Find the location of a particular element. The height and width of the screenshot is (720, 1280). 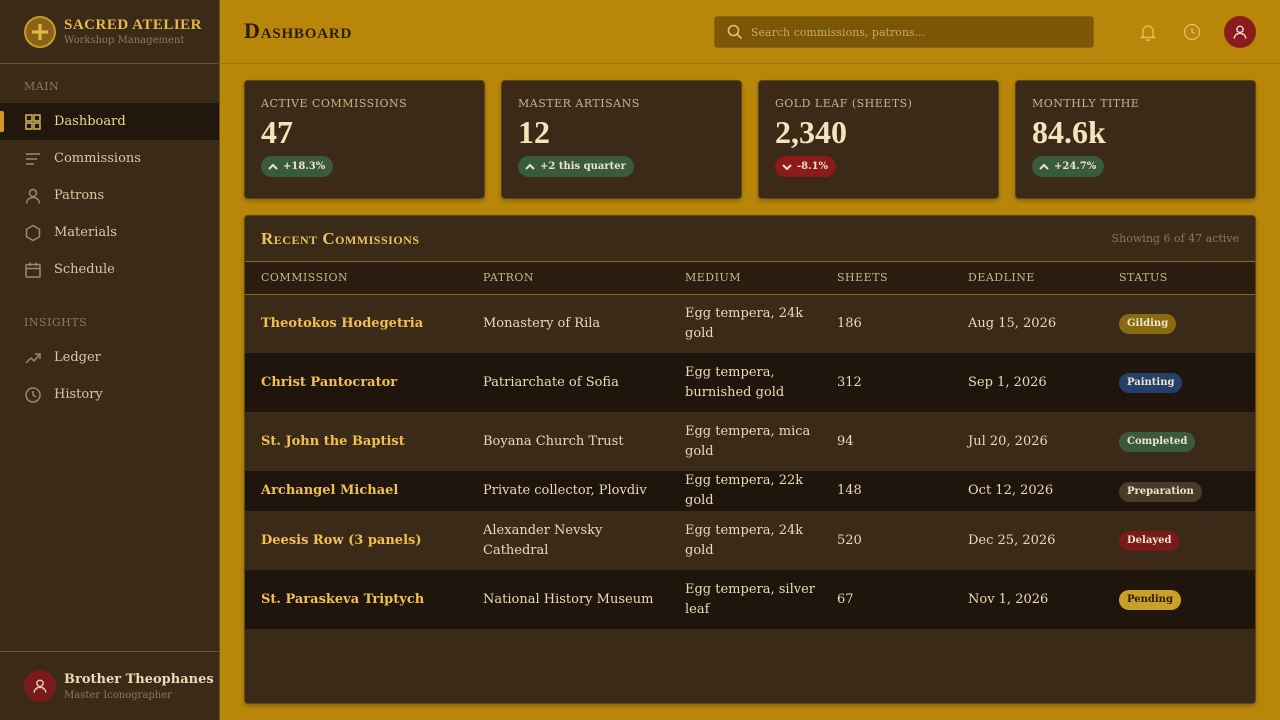

history-clock-icon is located at coordinates (1192, 32).